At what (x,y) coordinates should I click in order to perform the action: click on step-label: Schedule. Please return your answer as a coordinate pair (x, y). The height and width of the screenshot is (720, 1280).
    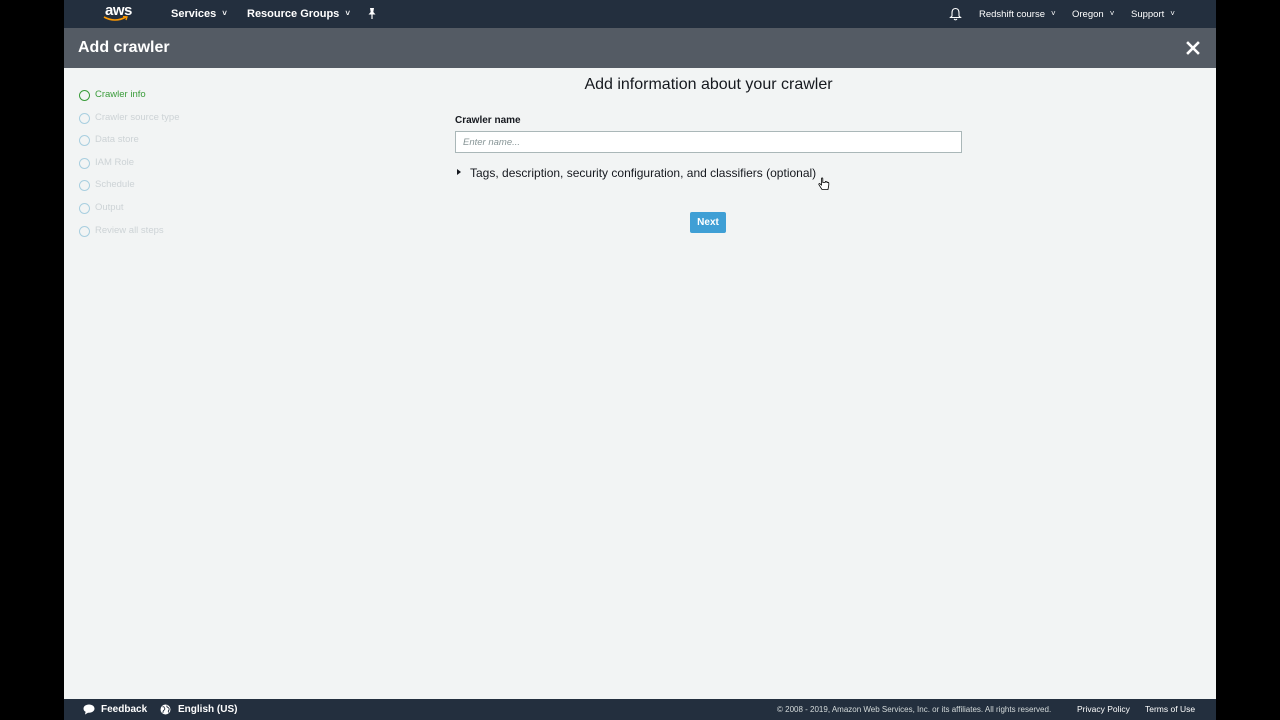
    Looking at the image, I should click on (115, 184).